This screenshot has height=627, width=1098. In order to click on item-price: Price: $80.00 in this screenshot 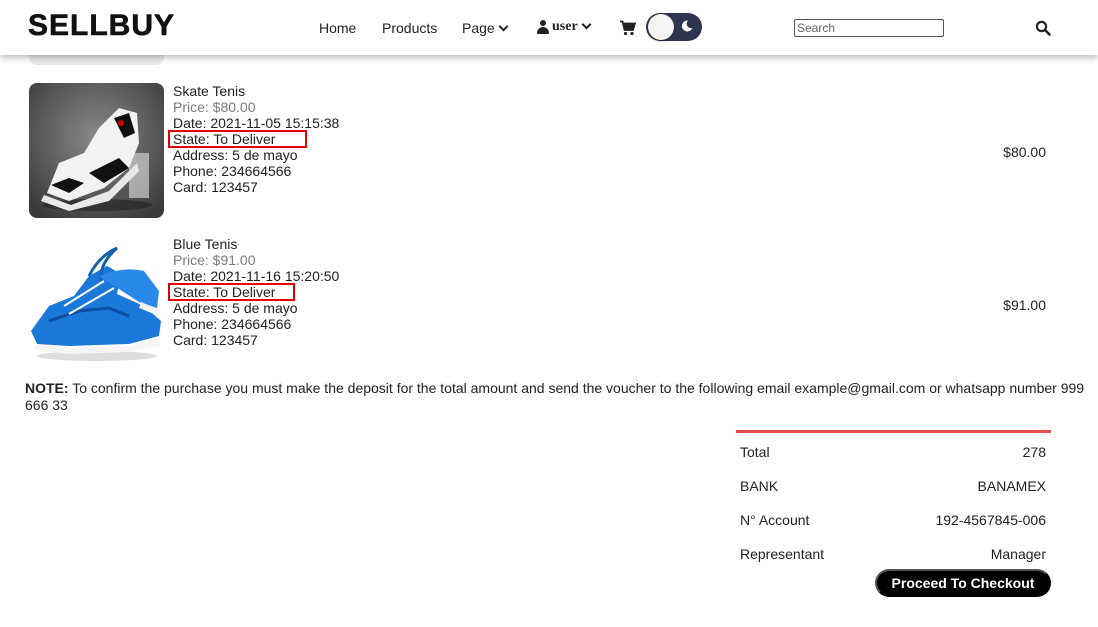, I will do `click(214, 107)`.